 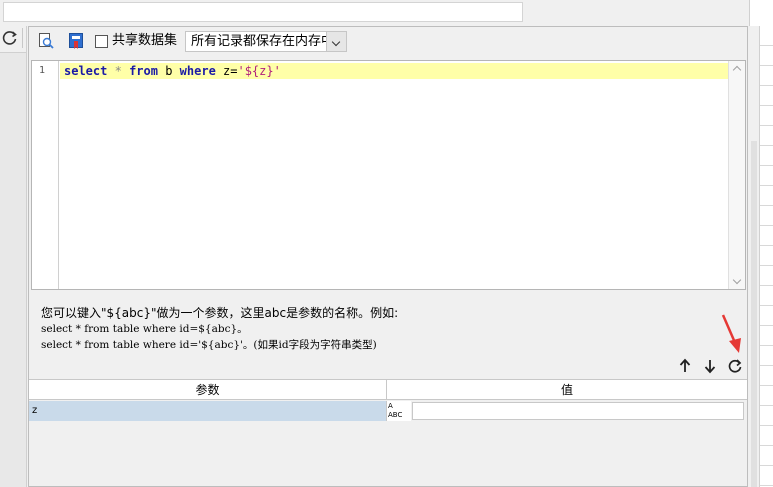 What do you see at coordinates (46, 41) in the screenshot?
I see `preview-icon` at bounding box center [46, 41].